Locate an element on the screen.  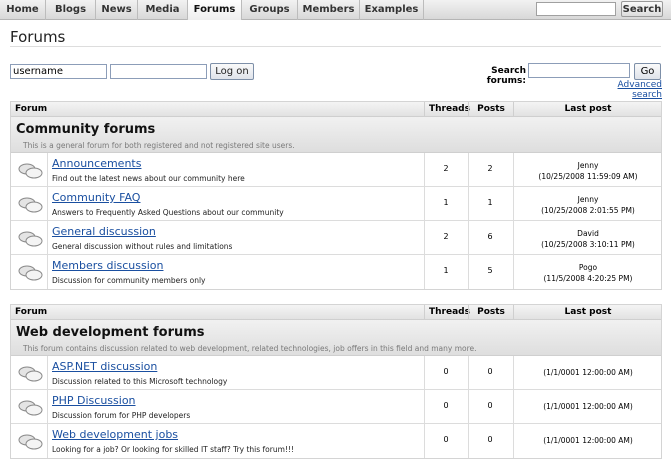
forum-description: Discussion forum for PHP developers is located at coordinates (121, 415).